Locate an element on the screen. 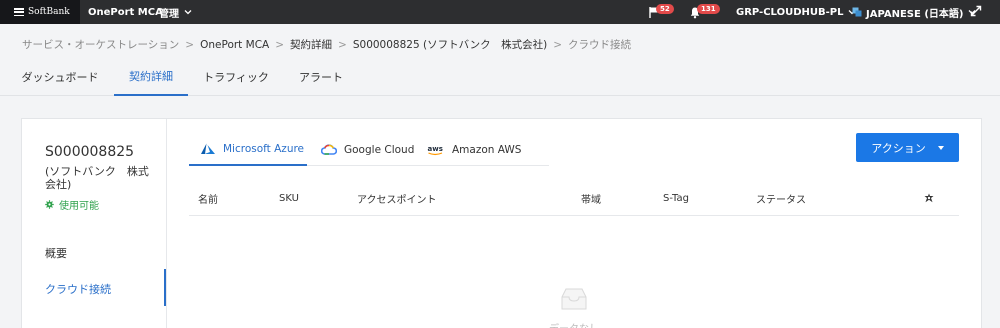 This screenshot has width=1000, height=328. tab-label: Amazon AWS is located at coordinates (487, 150).